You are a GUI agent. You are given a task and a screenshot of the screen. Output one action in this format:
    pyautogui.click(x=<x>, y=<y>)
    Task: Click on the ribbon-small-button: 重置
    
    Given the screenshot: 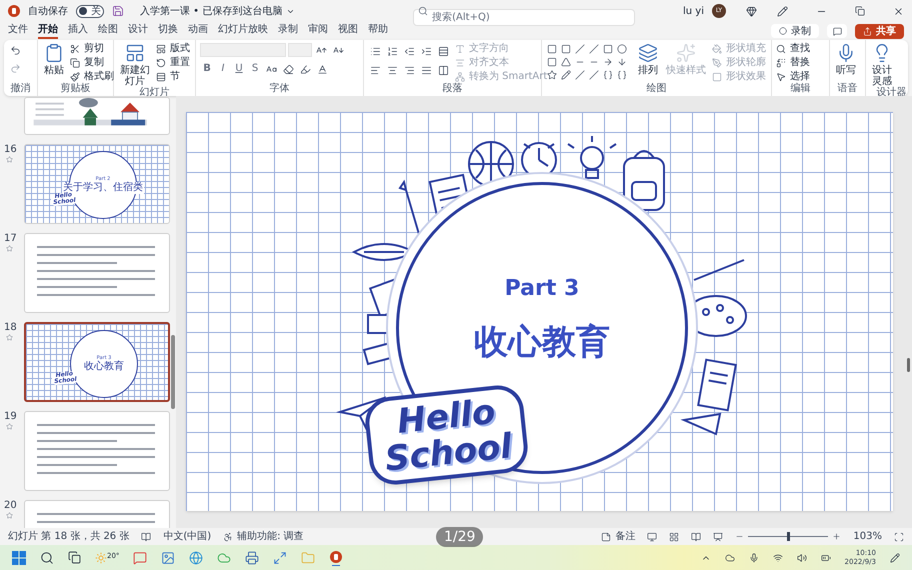 What is the action you would take?
    pyautogui.click(x=173, y=63)
    